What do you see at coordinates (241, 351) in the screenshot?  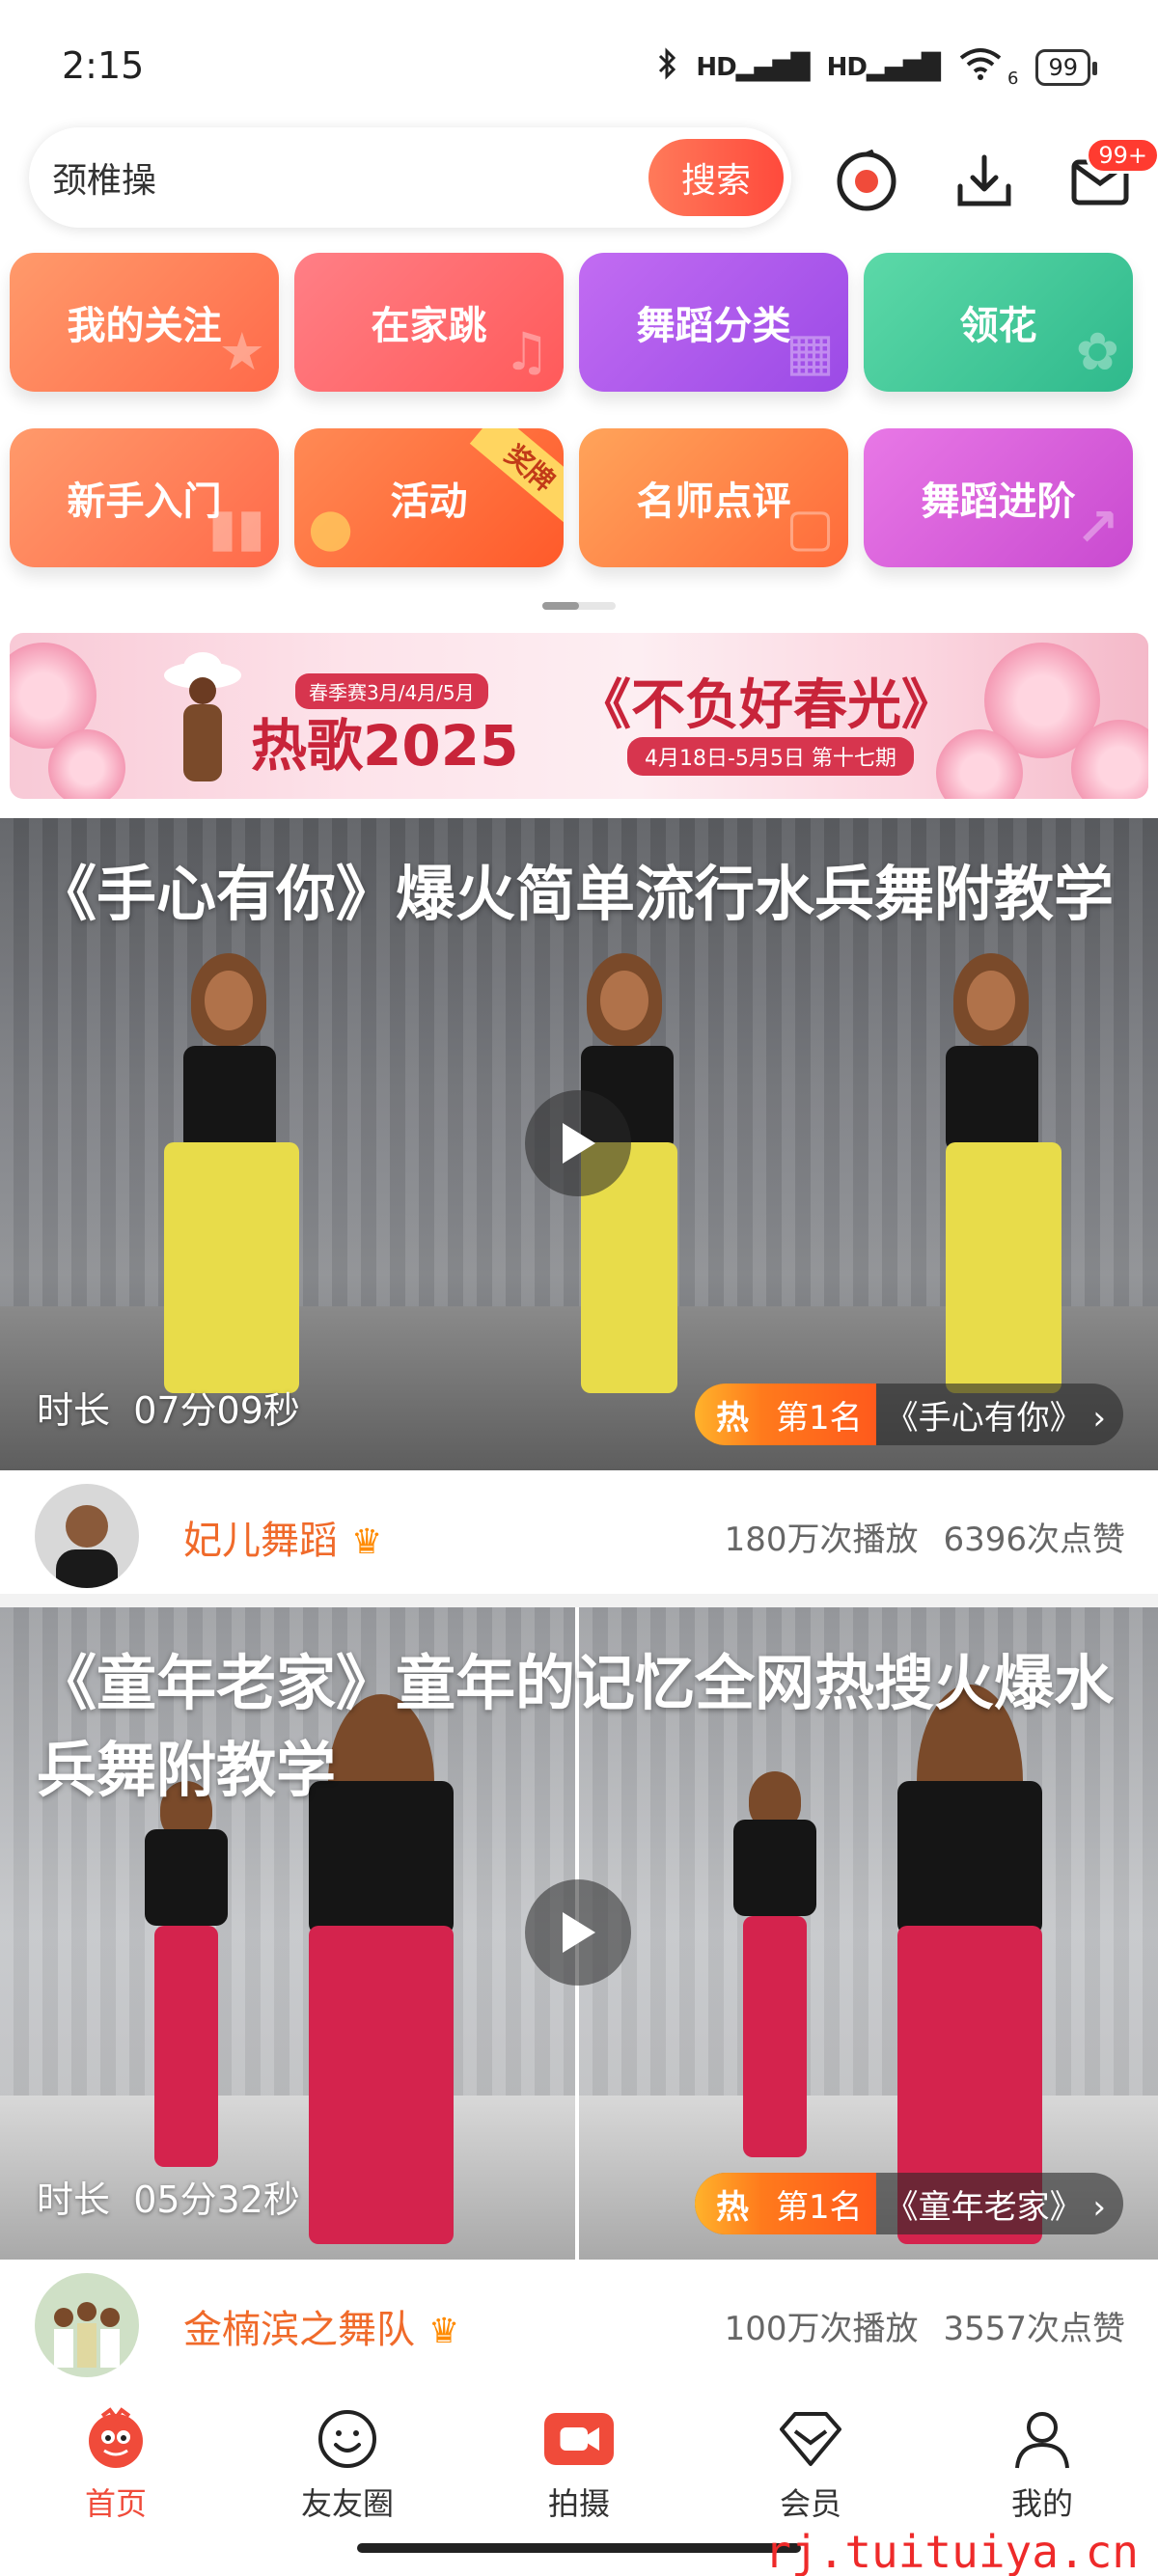 I see `star-icon: ★` at bounding box center [241, 351].